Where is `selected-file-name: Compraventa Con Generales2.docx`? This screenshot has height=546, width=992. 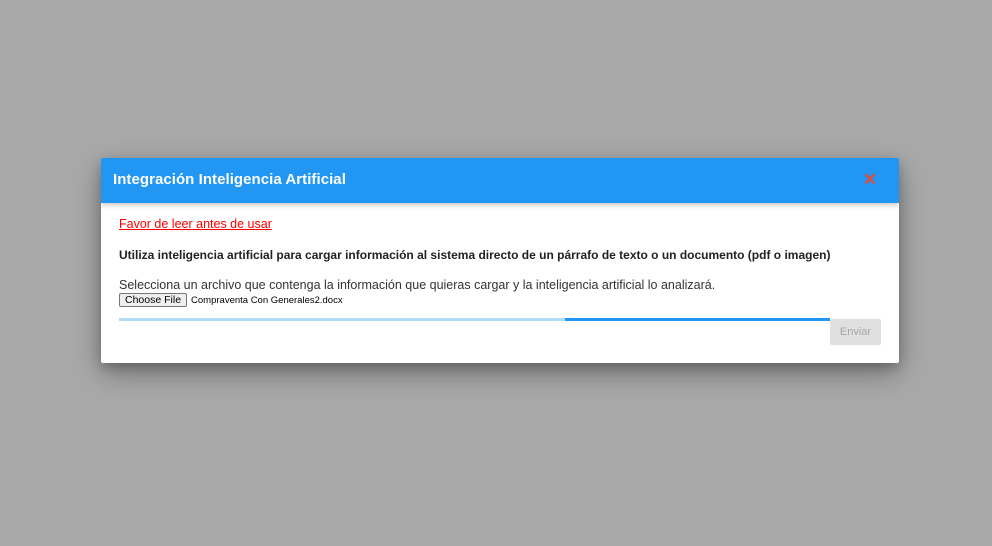 selected-file-name: Compraventa Con Generales2.docx is located at coordinates (267, 300).